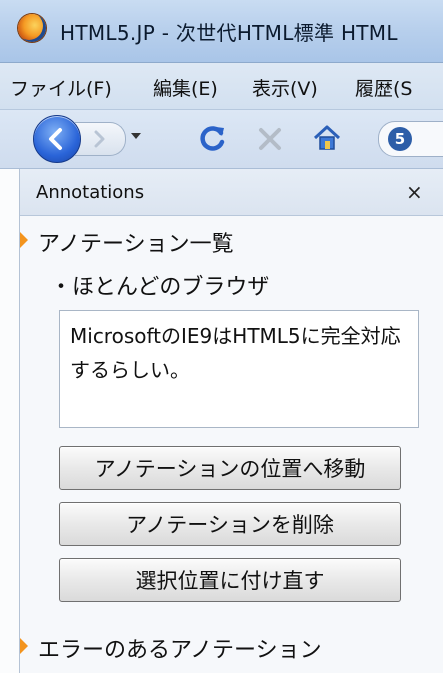  What do you see at coordinates (32, 28) in the screenshot?
I see `firefox-icon` at bounding box center [32, 28].